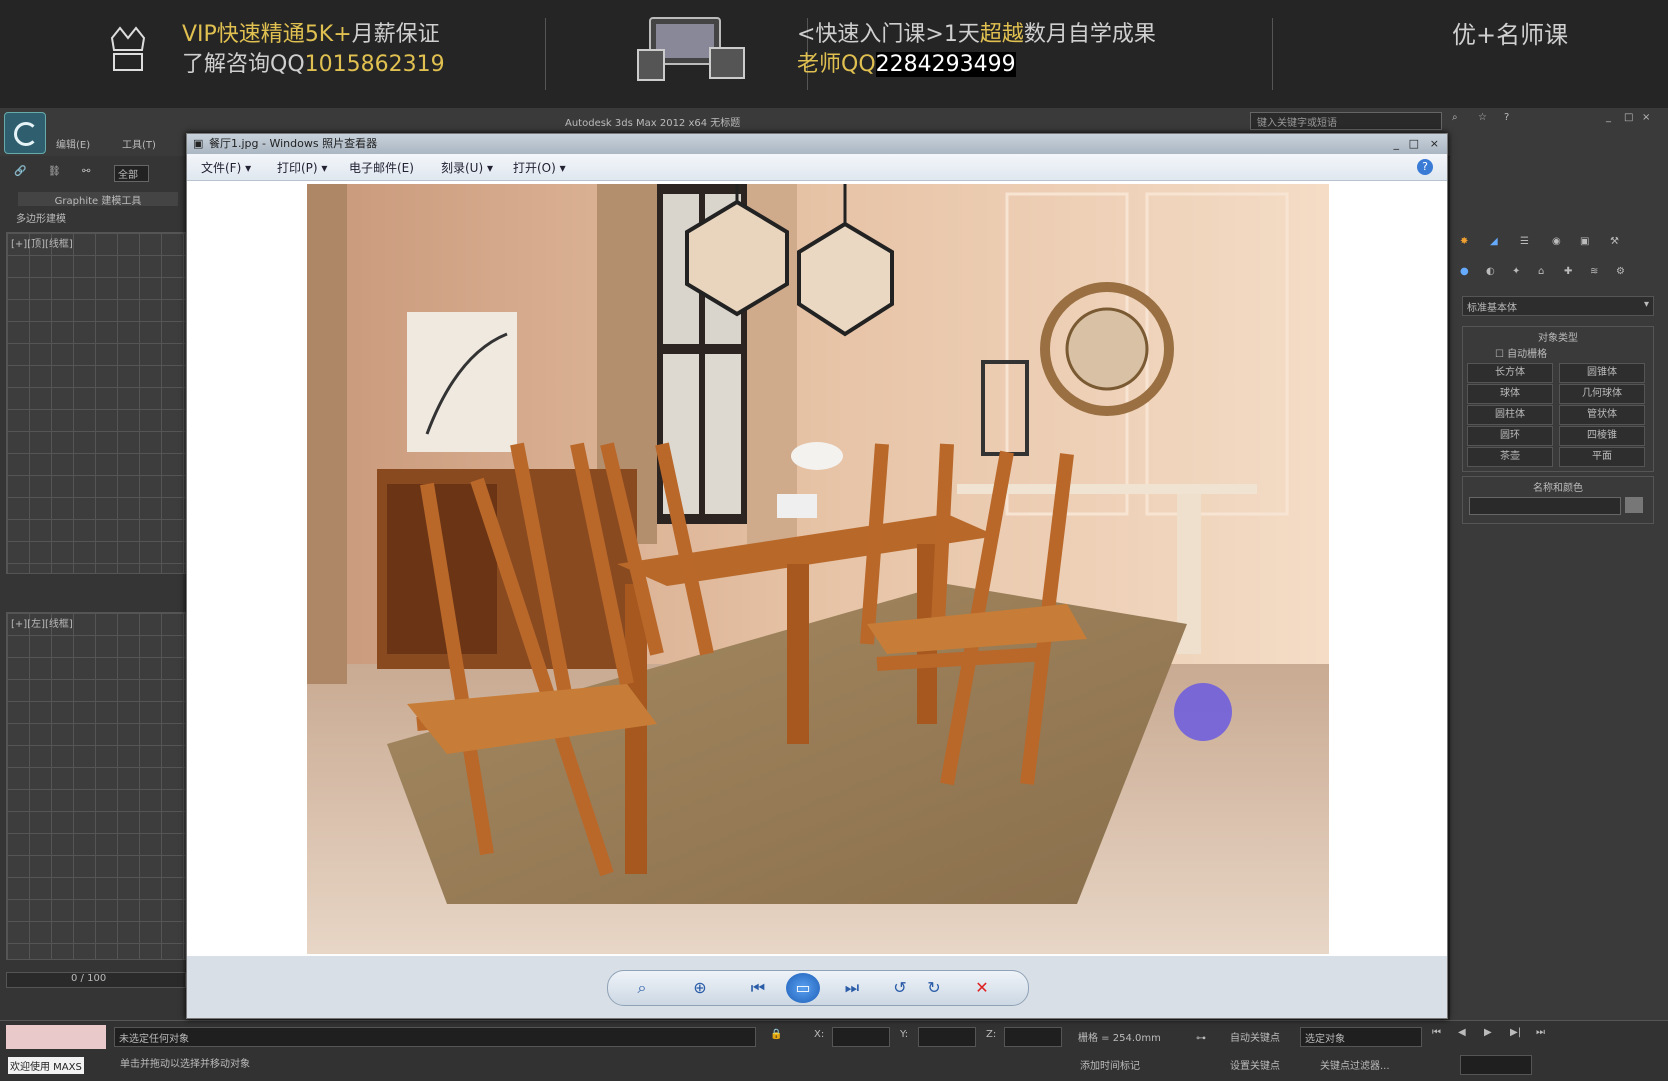 This screenshot has height=1081, width=1668. Describe the element at coordinates (86, 171) in the screenshot. I see `bind-icon: ⚯` at that location.